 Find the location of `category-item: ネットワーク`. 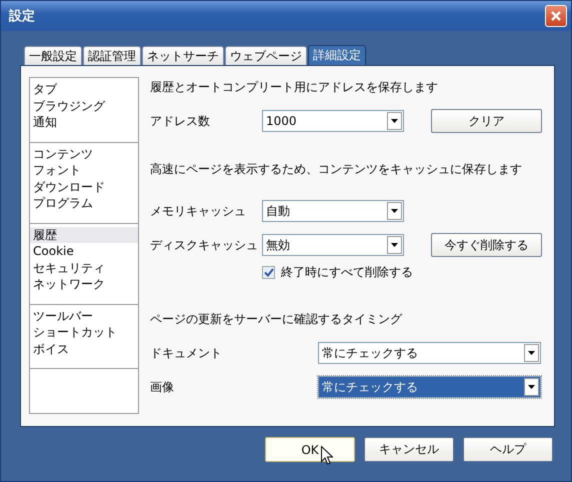

category-item: ネットワーク is located at coordinates (84, 284).